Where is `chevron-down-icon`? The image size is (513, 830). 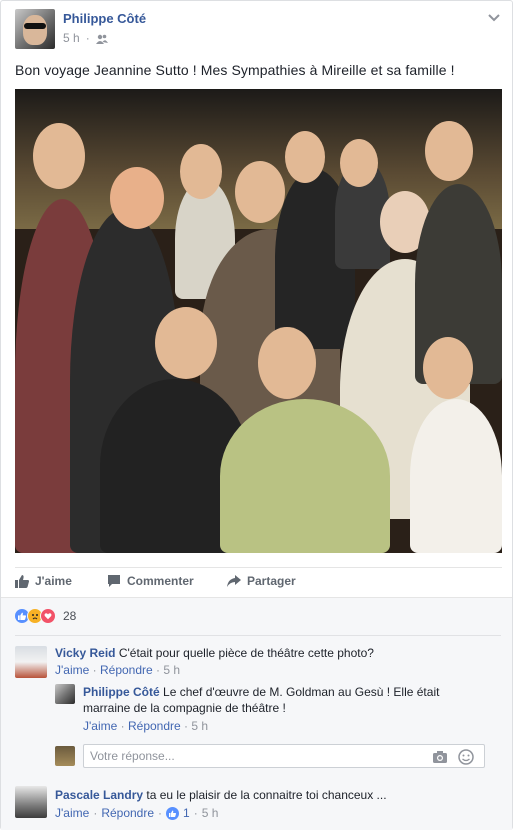
chevron-down-icon is located at coordinates (494, 17).